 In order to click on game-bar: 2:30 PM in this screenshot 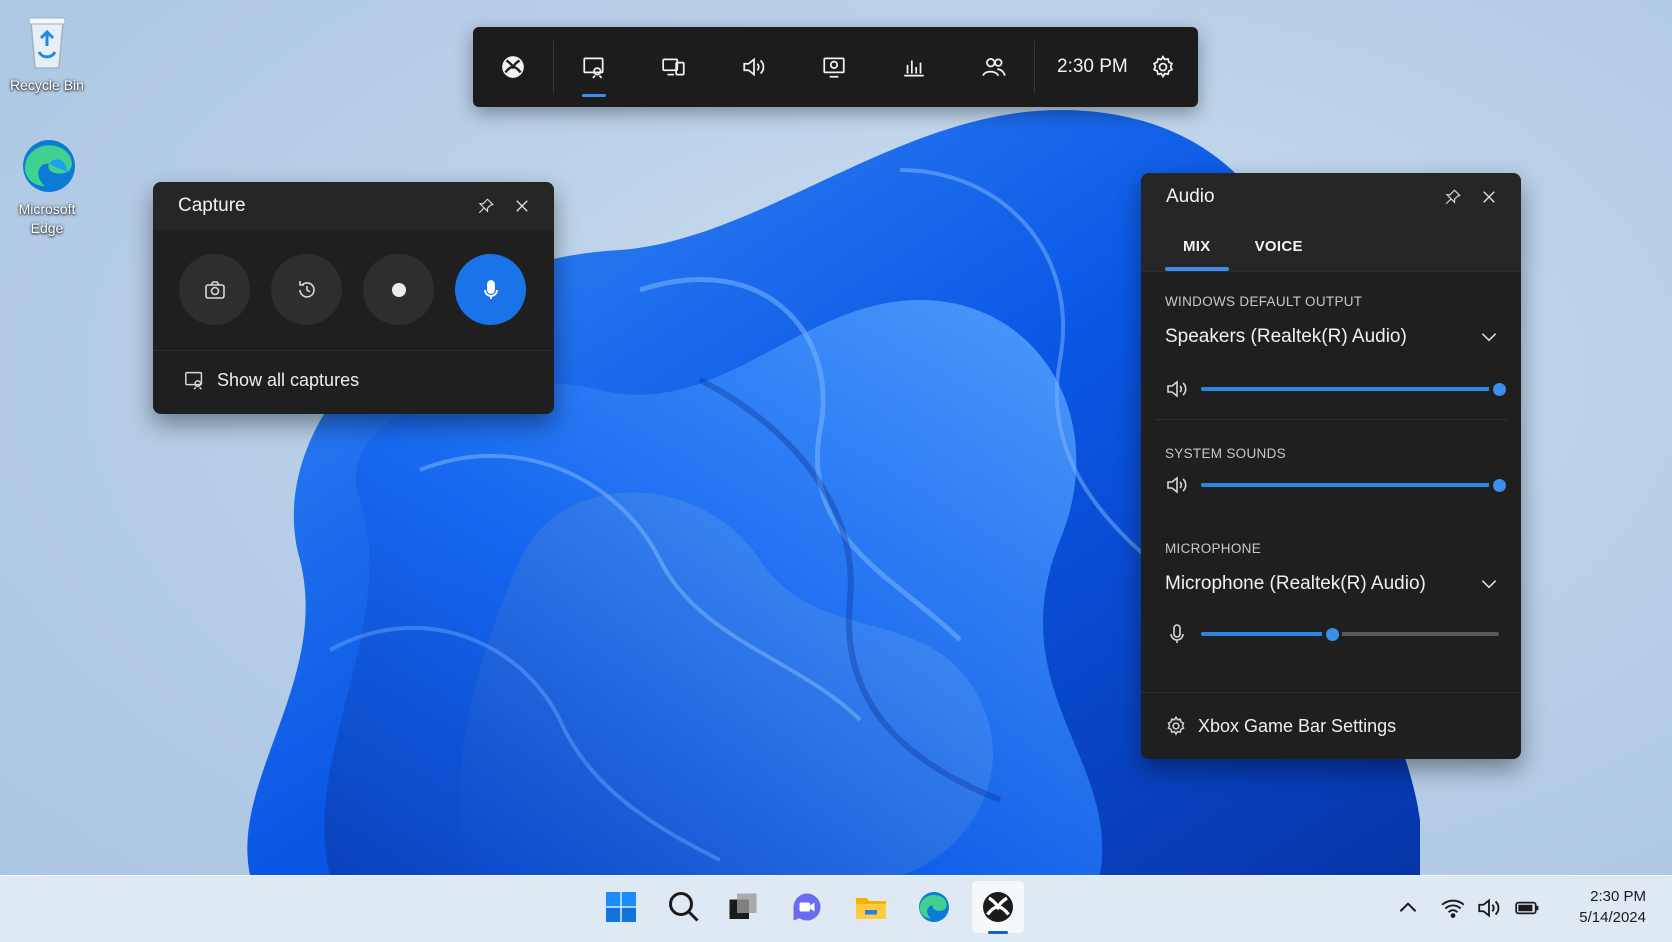, I will do `click(835, 67)`.